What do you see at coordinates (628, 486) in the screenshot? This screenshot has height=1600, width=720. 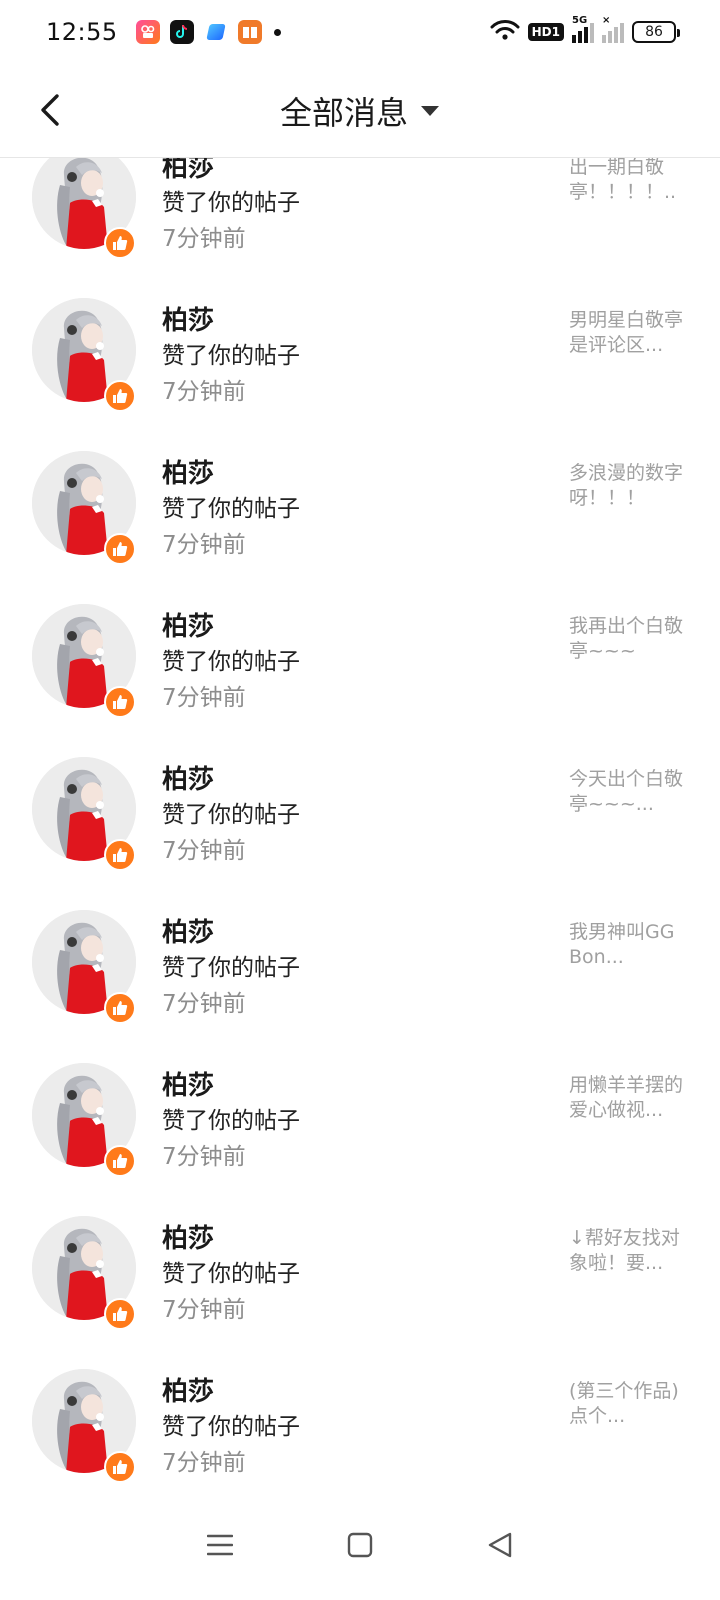 I see `post-preview: 多浪漫的数字呀！！！` at bounding box center [628, 486].